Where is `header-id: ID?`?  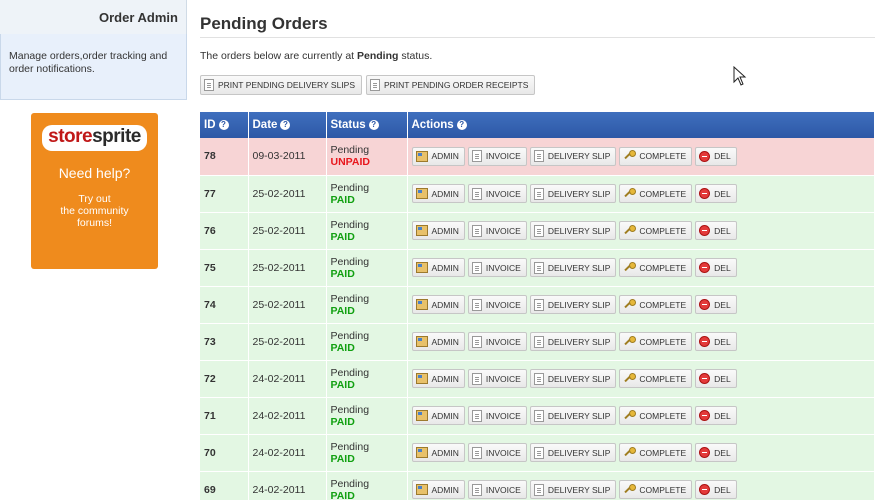 header-id: ID? is located at coordinates (224, 125).